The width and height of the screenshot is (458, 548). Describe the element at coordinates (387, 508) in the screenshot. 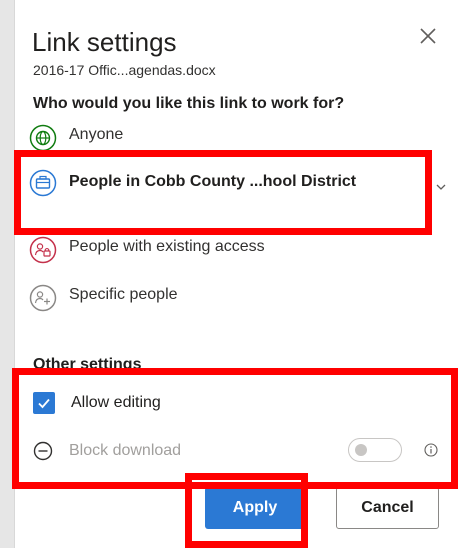

I see `cancel-button: Cancel` at that location.